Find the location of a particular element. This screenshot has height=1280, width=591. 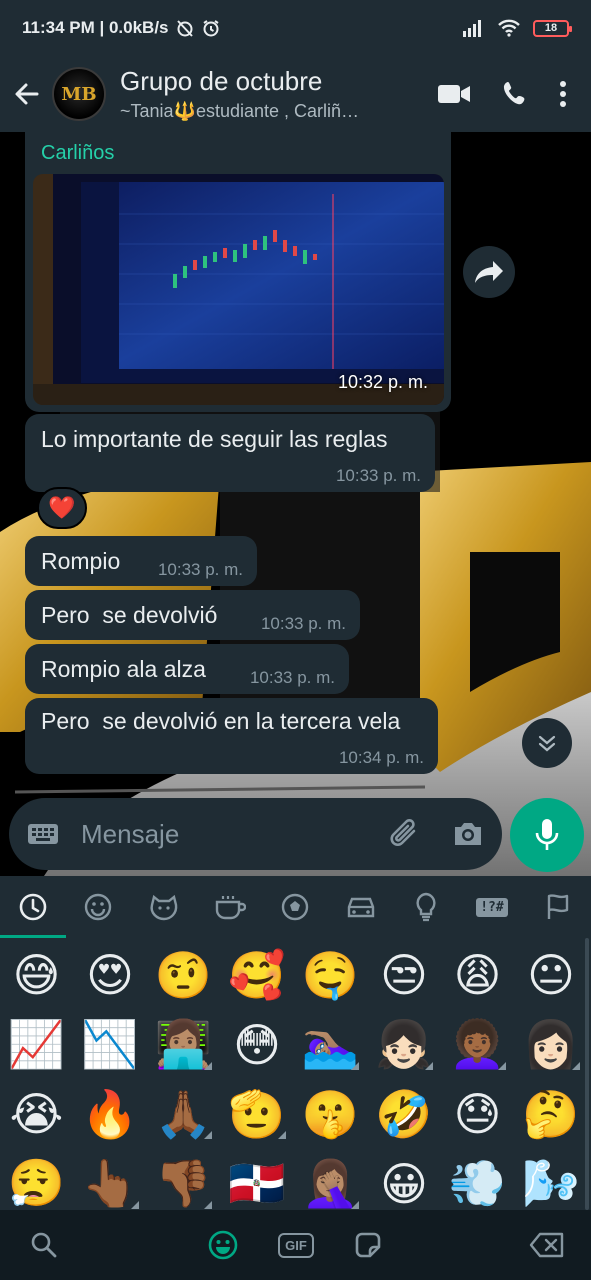

tab-flags is located at coordinates (558, 907).